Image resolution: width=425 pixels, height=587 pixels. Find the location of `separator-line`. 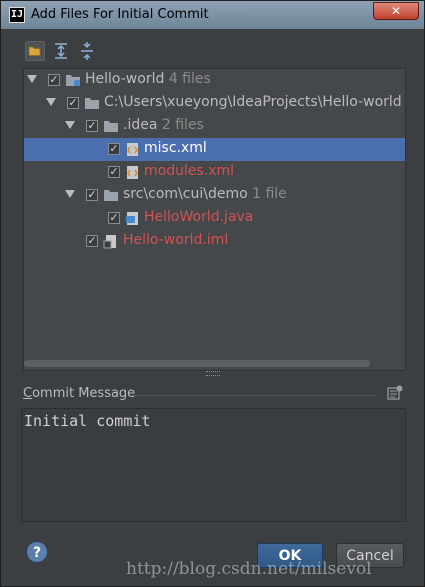

separator-line is located at coordinates (255, 395).